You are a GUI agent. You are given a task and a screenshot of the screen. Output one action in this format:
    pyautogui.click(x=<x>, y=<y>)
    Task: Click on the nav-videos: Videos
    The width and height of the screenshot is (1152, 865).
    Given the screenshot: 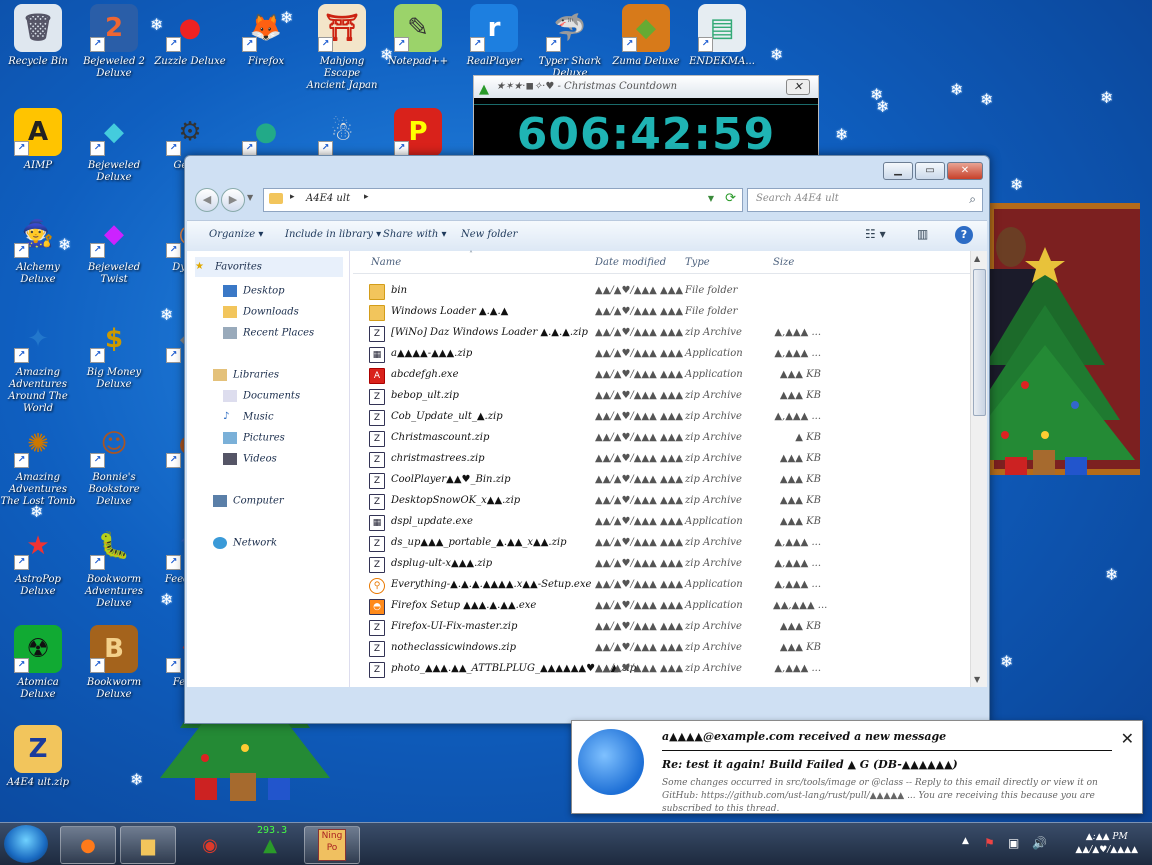 What is the action you would take?
    pyautogui.click(x=250, y=459)
    